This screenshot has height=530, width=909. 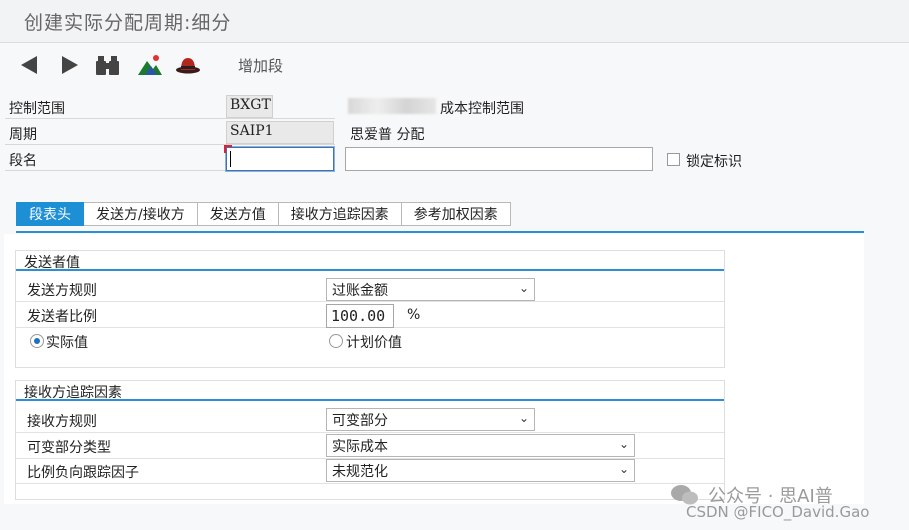 What do you see at coordinates (480, 470) in the screenshot?
I see `negative-tracking-dropdown: 未规范化 ⌄` at bounding box center [480, 470].